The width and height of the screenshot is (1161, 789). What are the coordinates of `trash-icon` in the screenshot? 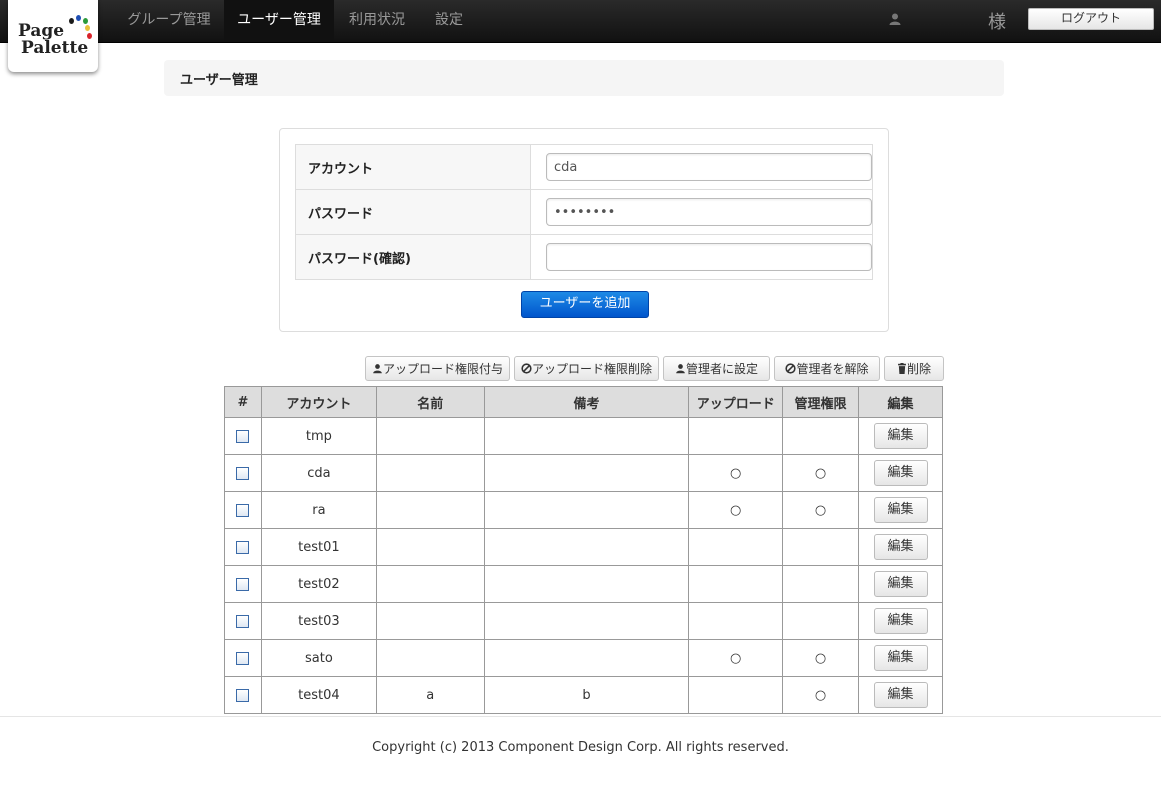 It's located at (902, 368).